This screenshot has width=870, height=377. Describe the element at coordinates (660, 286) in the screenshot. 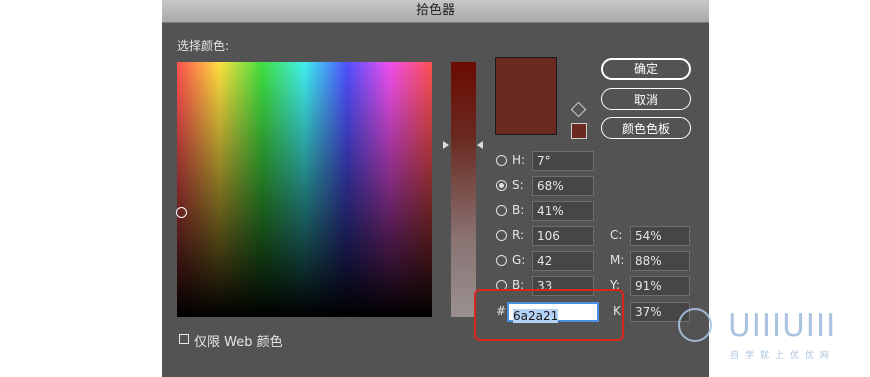

I see `y-input: 91%` at that location.